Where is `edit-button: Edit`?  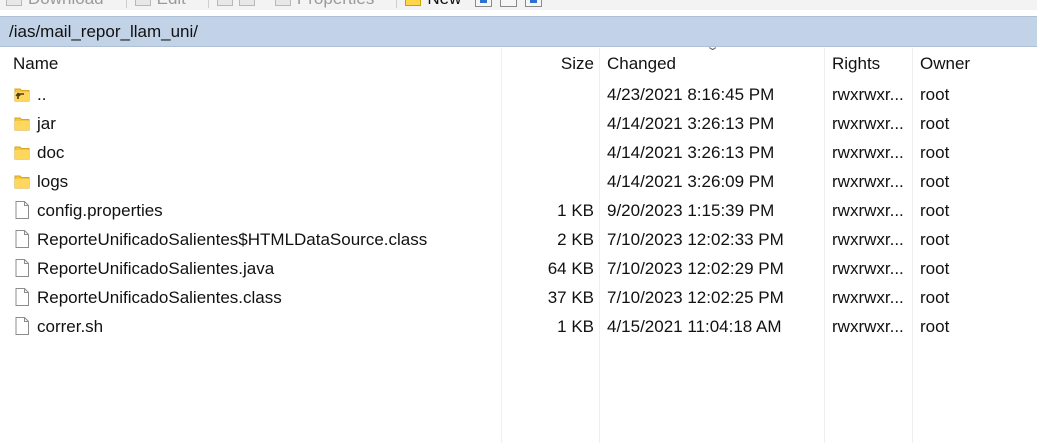
edit-button: Edit is located at coordinates (160, 4).